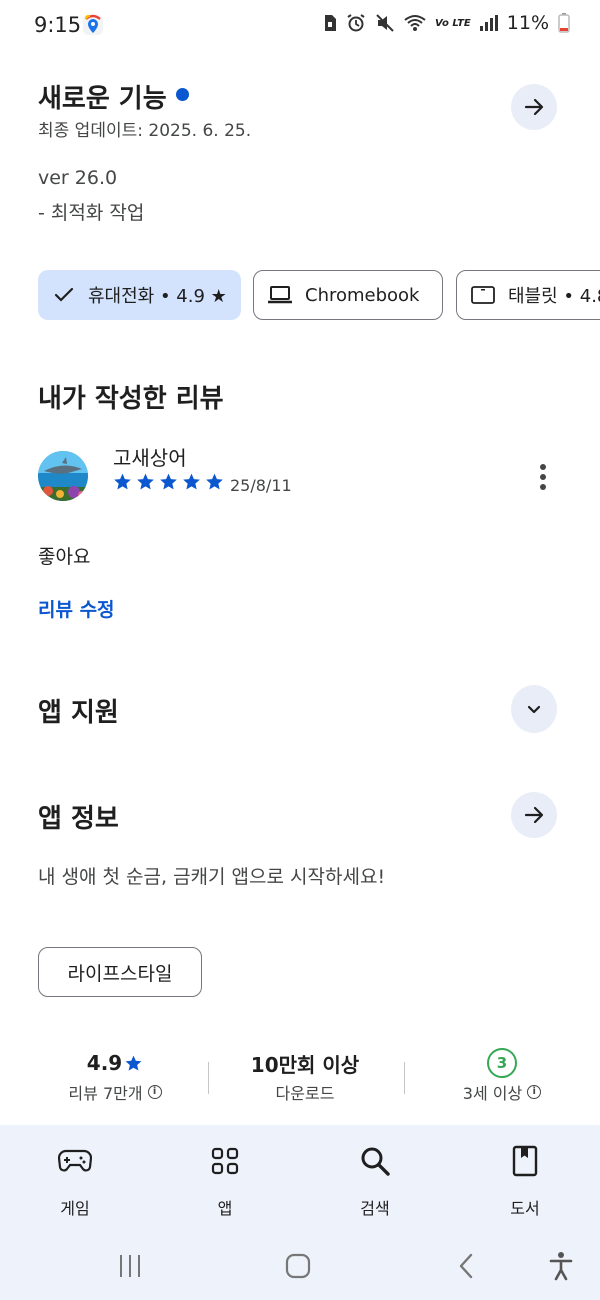  I want to click on battery-percent: 11%, so click(527, 23).